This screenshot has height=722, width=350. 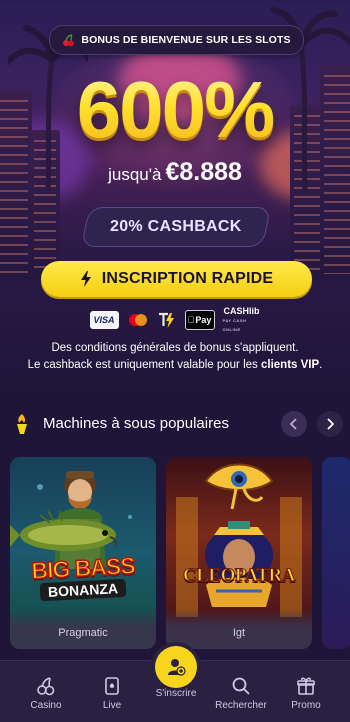 What do you see at coordinates (186, 40) in the screenshot?
I see `welcome-bonus-text: BONUS DE BIENVENUE SUR LES SLOTS` at bounding box center [186, 40].